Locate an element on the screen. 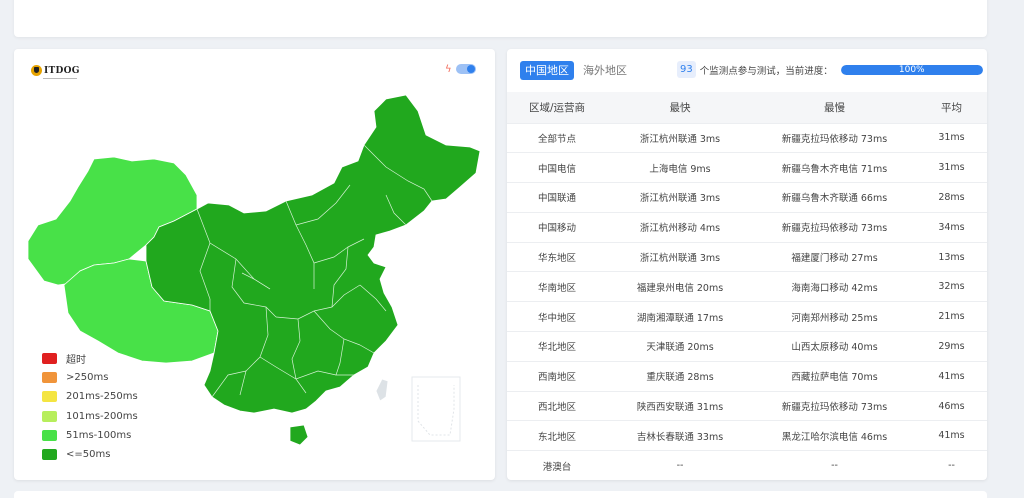 Image resolution: width=1024 pixels, height=498 pixels. south-china-sea-inset is located at coordinates (436, 409).